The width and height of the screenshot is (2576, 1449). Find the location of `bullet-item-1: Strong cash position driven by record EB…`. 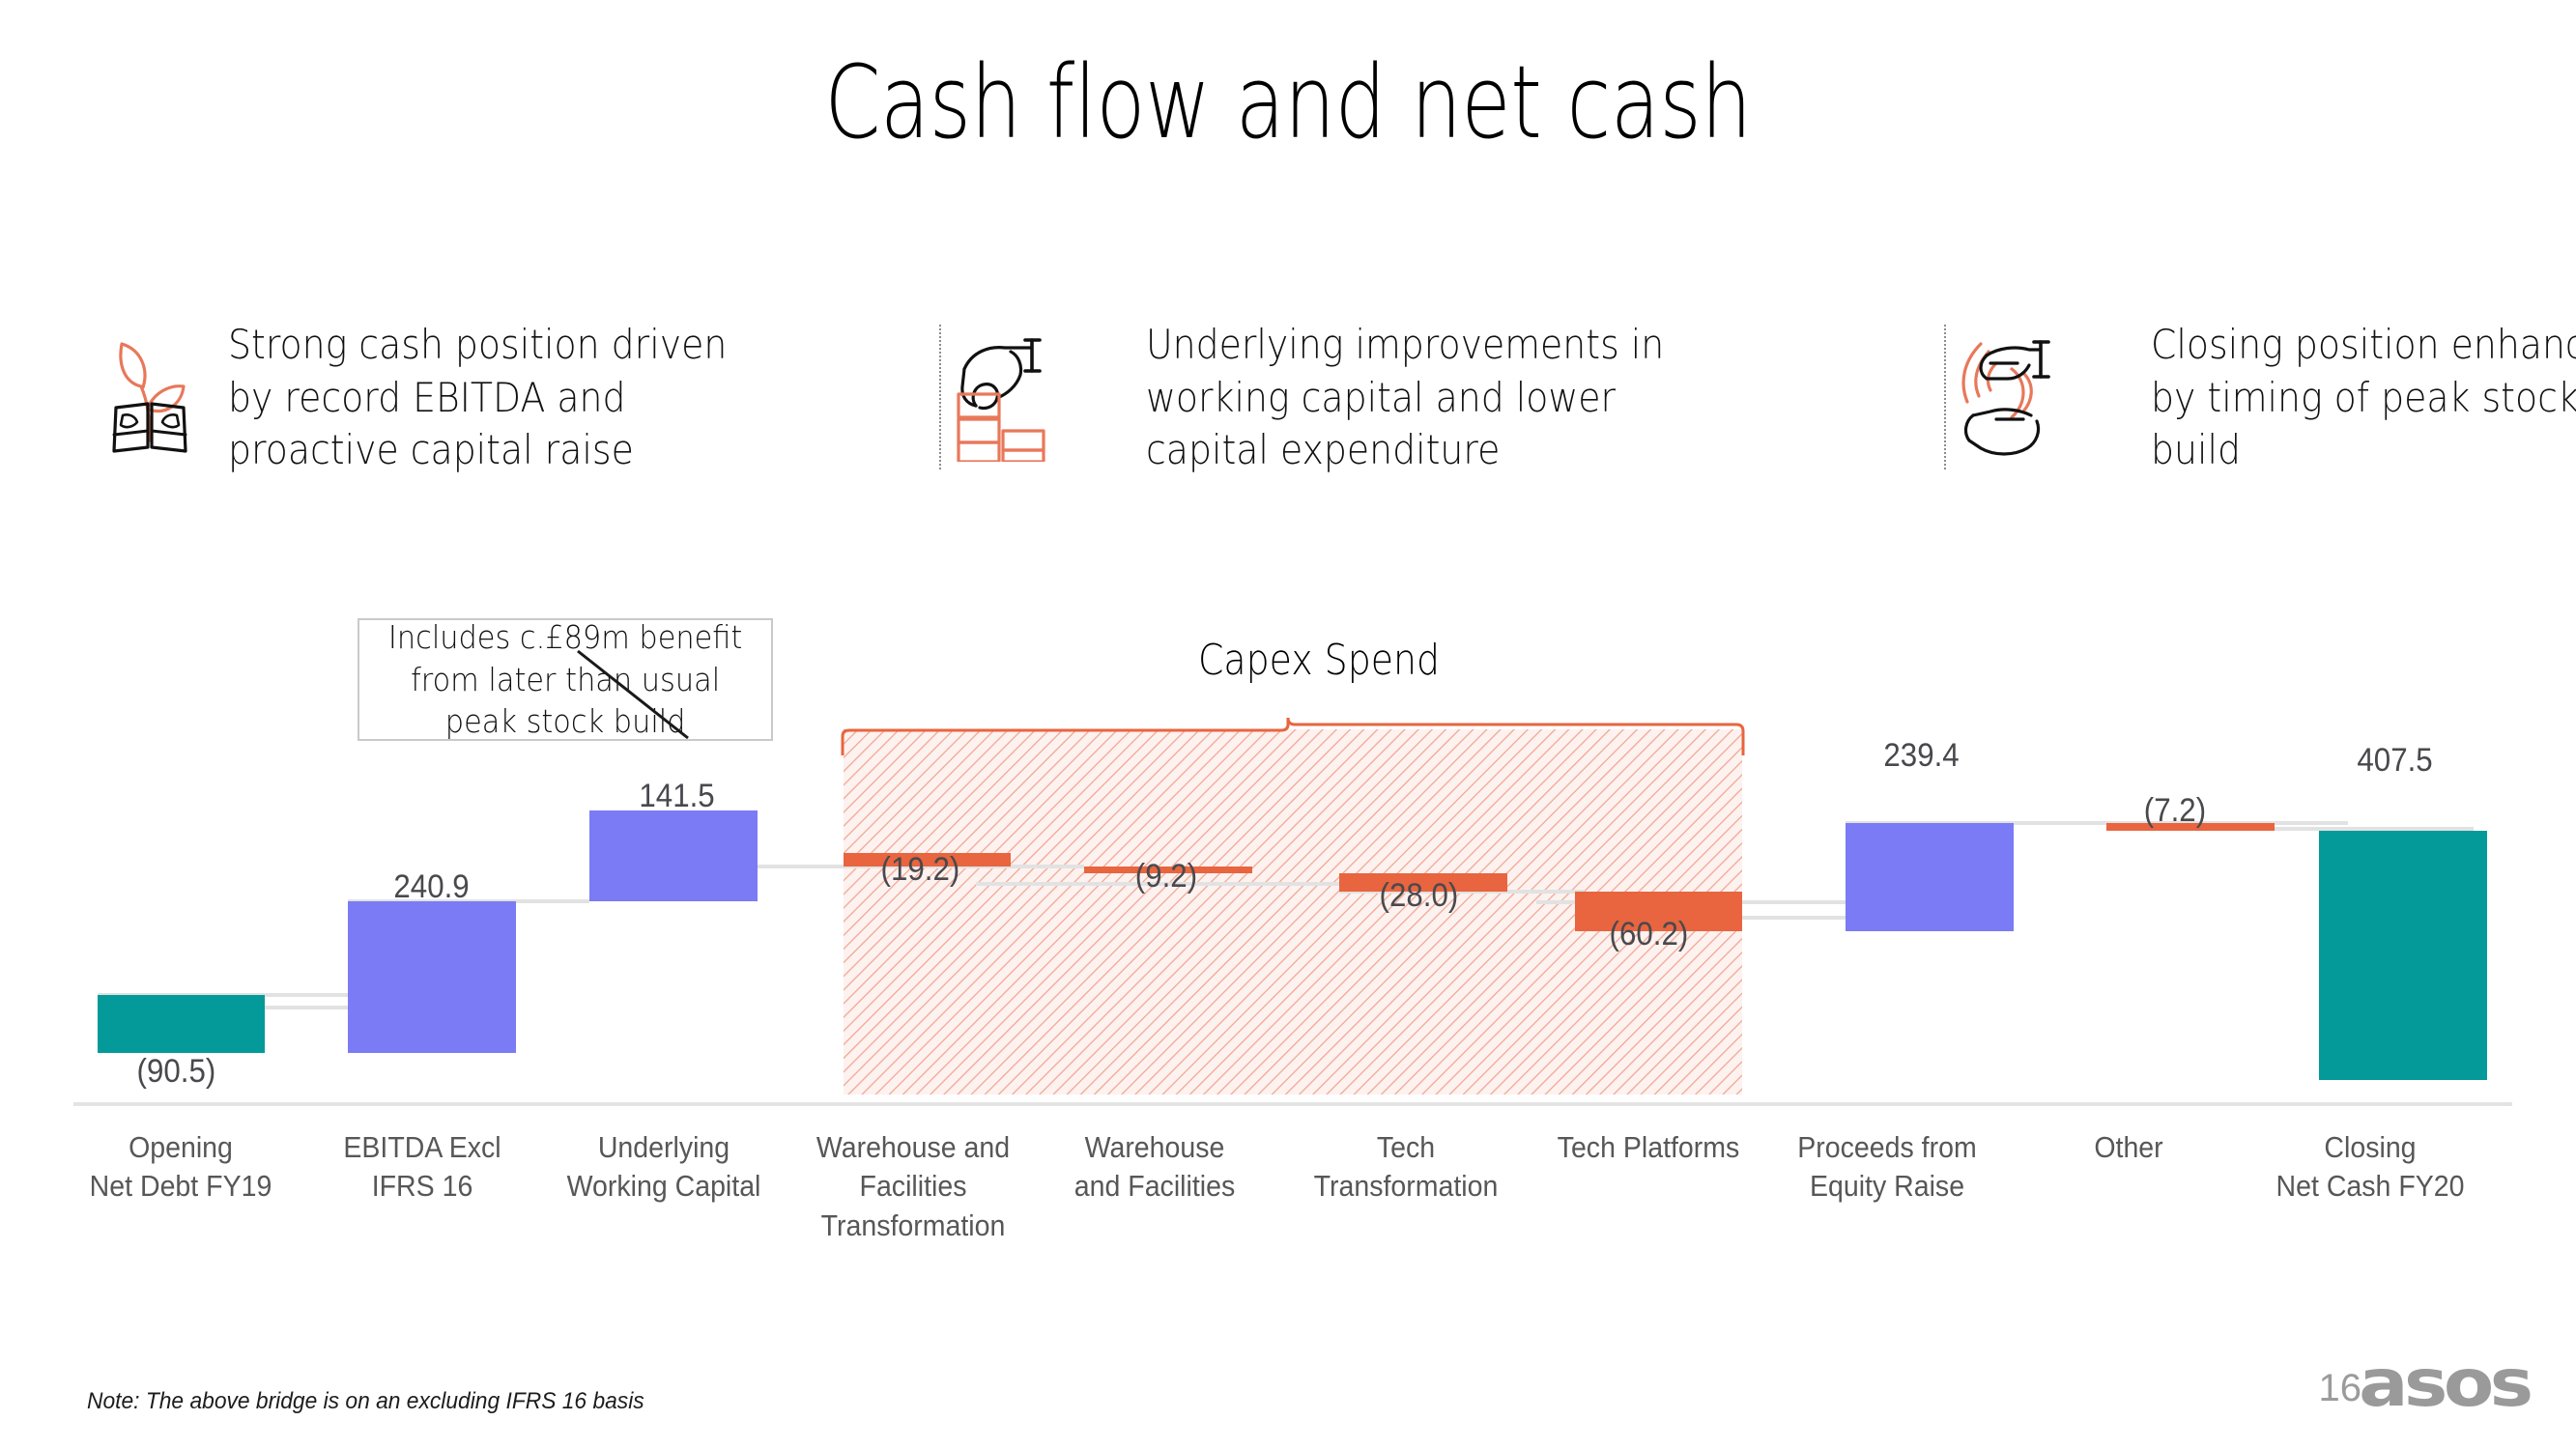

bullet-item-1: Strong cash position driven by record EB… is located at coordinates (499, 398).